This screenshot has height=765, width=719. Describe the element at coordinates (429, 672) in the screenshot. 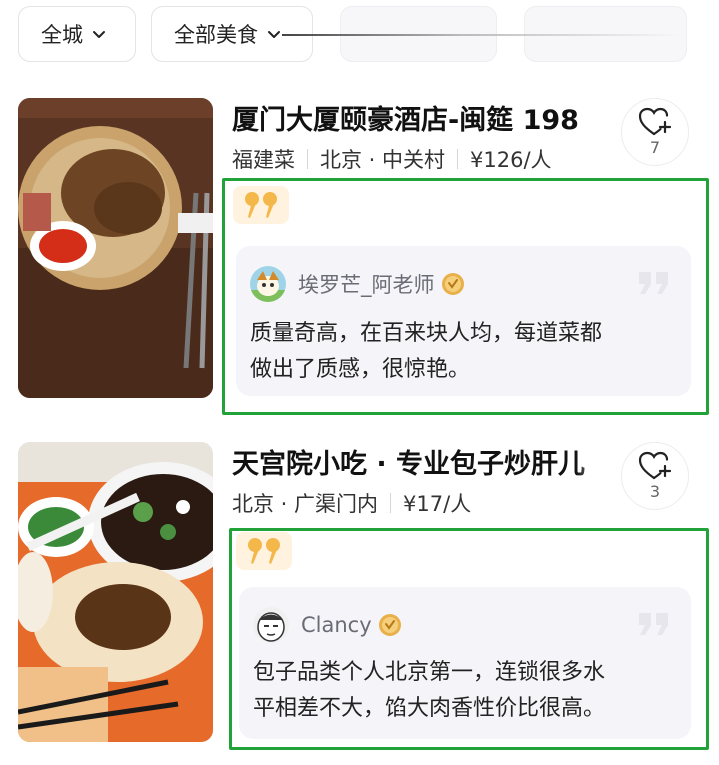

I see `review-line: 包子品类个人北京第一，连锁很多水` at that location.